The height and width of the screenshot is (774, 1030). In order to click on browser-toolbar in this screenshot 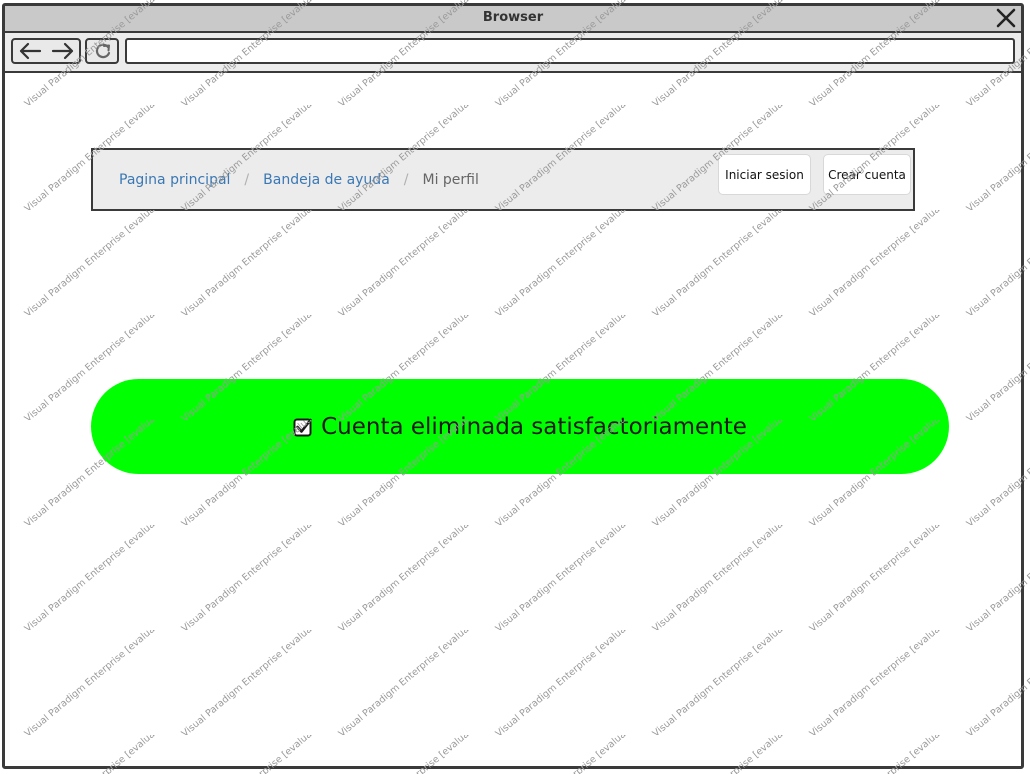, I will do `click(513, 53)`.